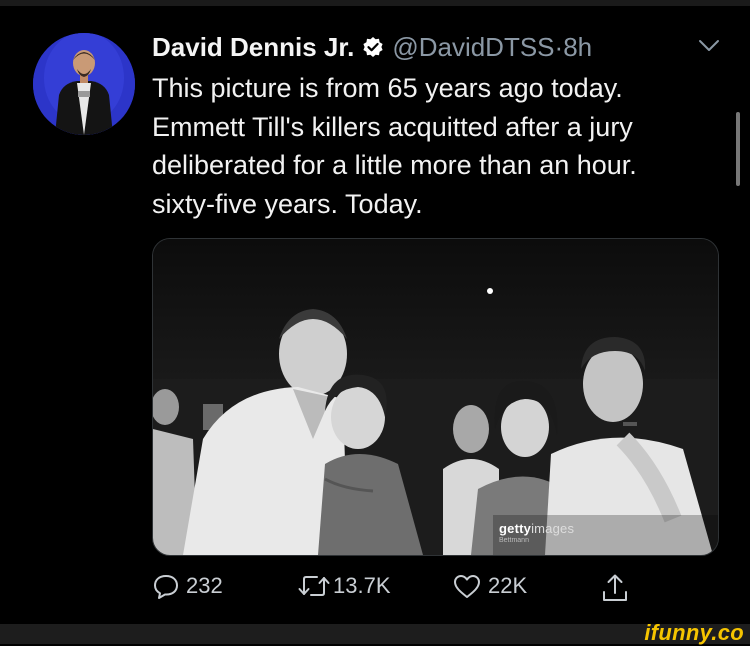 Image resolution: width=750 pixels, height=646 pixels. What do you see at coordinates (553, 528) in the screenshot?
I see `watermark-brand-light: images` at bounding box center [553, 528].